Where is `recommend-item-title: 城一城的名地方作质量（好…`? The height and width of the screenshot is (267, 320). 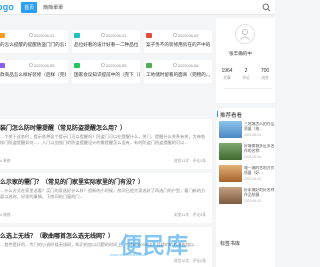 recommend-item-title: 城一城的名地方作质量（好… is located at coordinates (259, 171).